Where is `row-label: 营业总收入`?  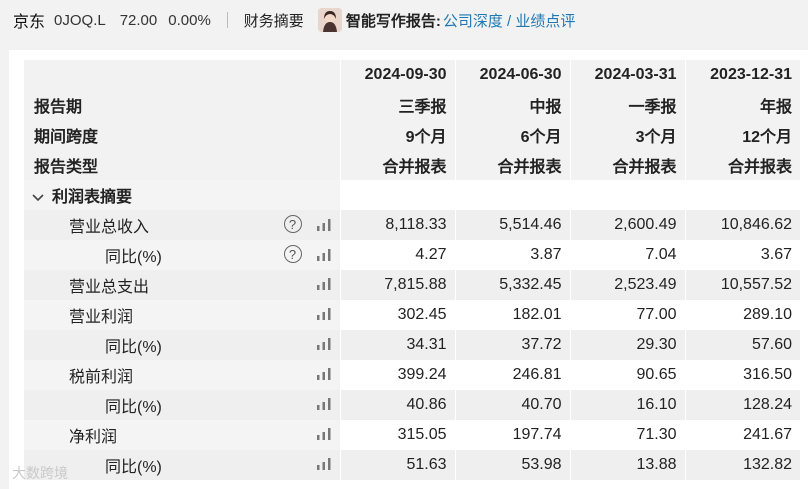 row-label: 营业总收入 is located at coordinates (109, 227).